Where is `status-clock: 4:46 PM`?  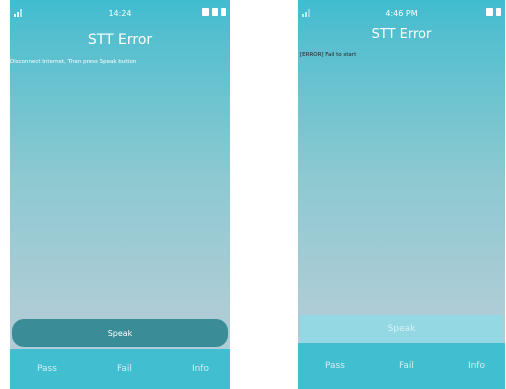
status-clock: 4:46 PM is located at coordinates (401, 13).